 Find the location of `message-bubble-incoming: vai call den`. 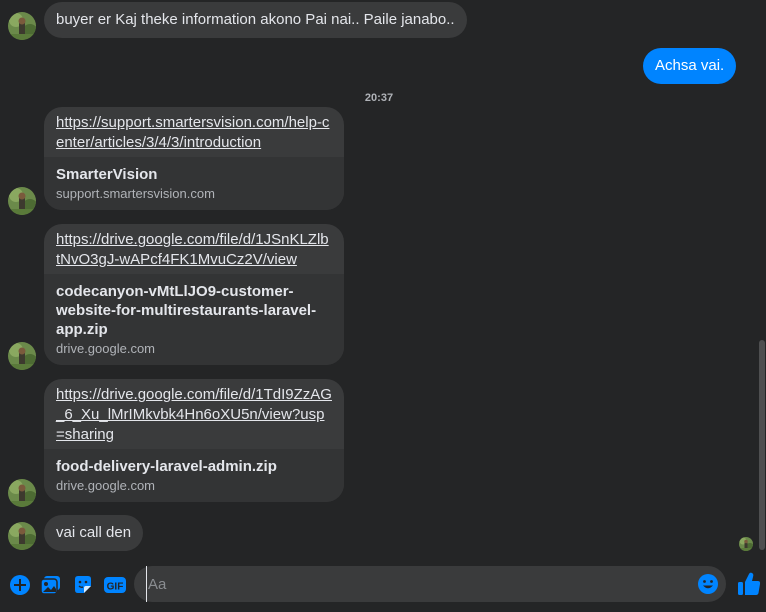

message-bubble-incoming: vai call den is located at coordinates (94, 533).